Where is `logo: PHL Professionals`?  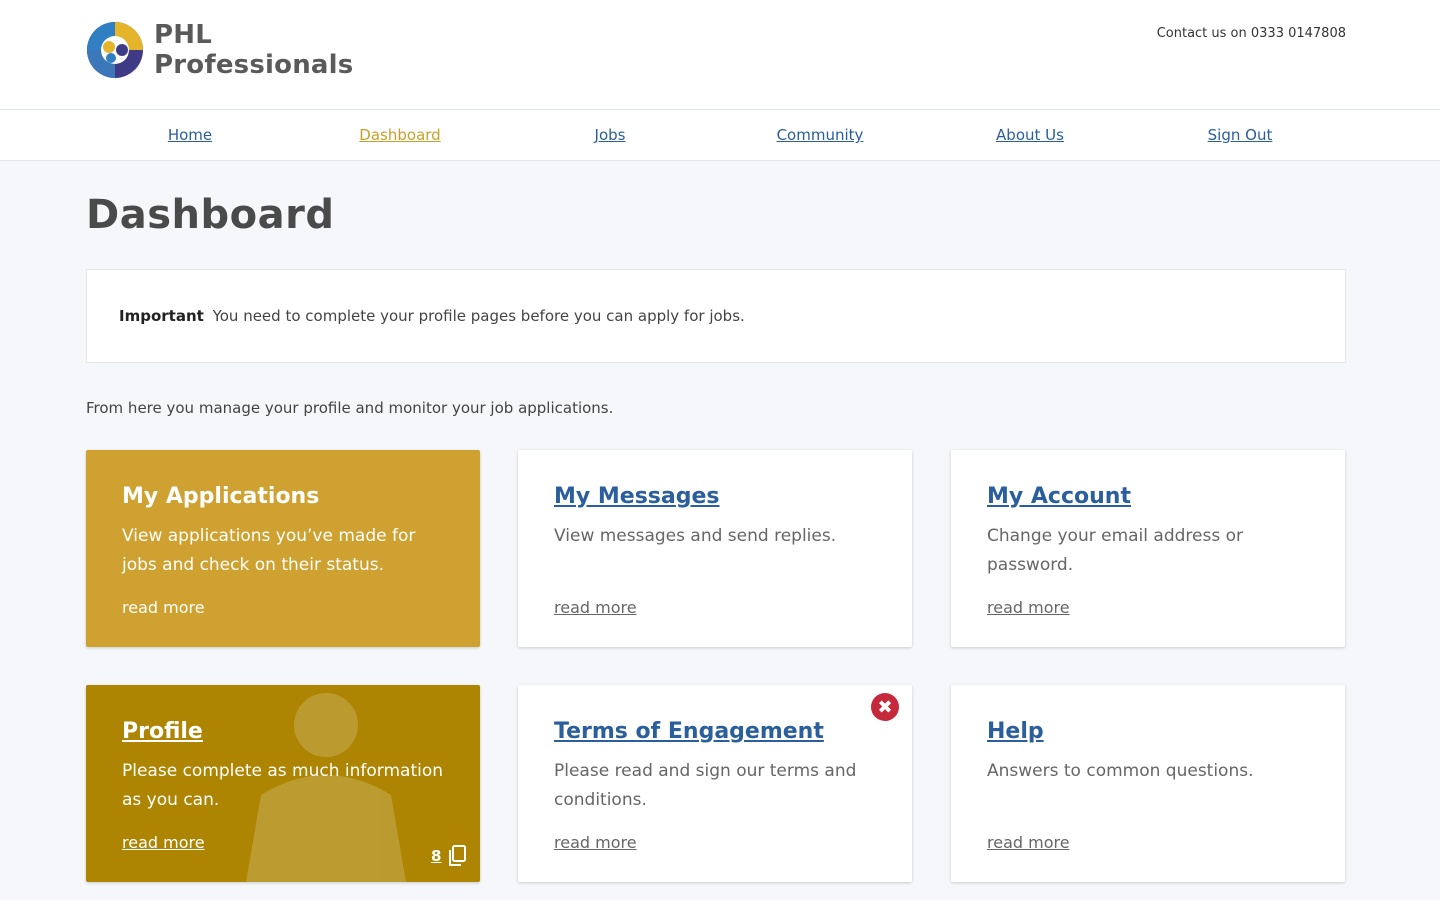 logo: PHL Professionals is located at coordinates (231, 50).